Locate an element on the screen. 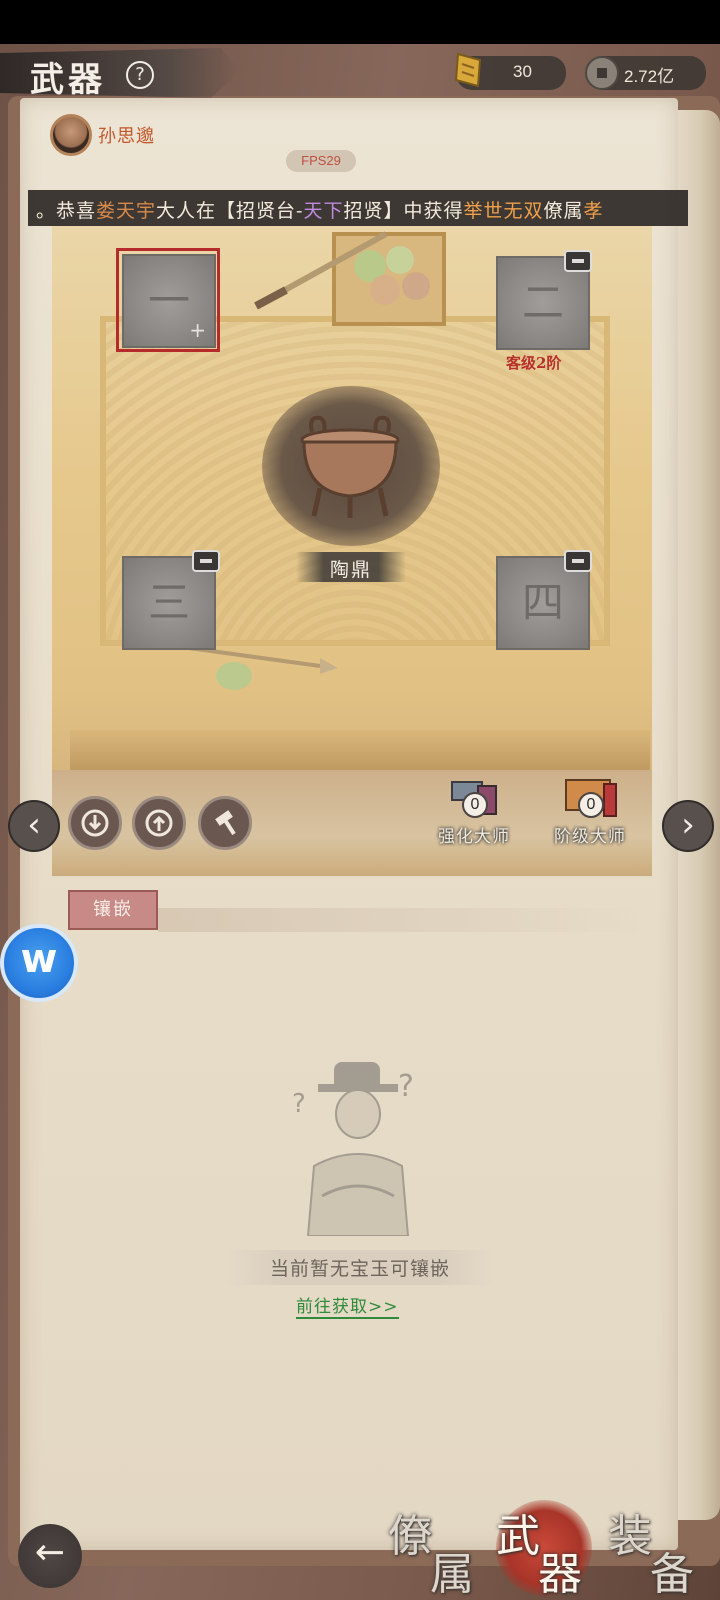 Image resolution: width=720 pixels, height=1600 pixels. copper-coin-icon is located at coordinates (602, 73).